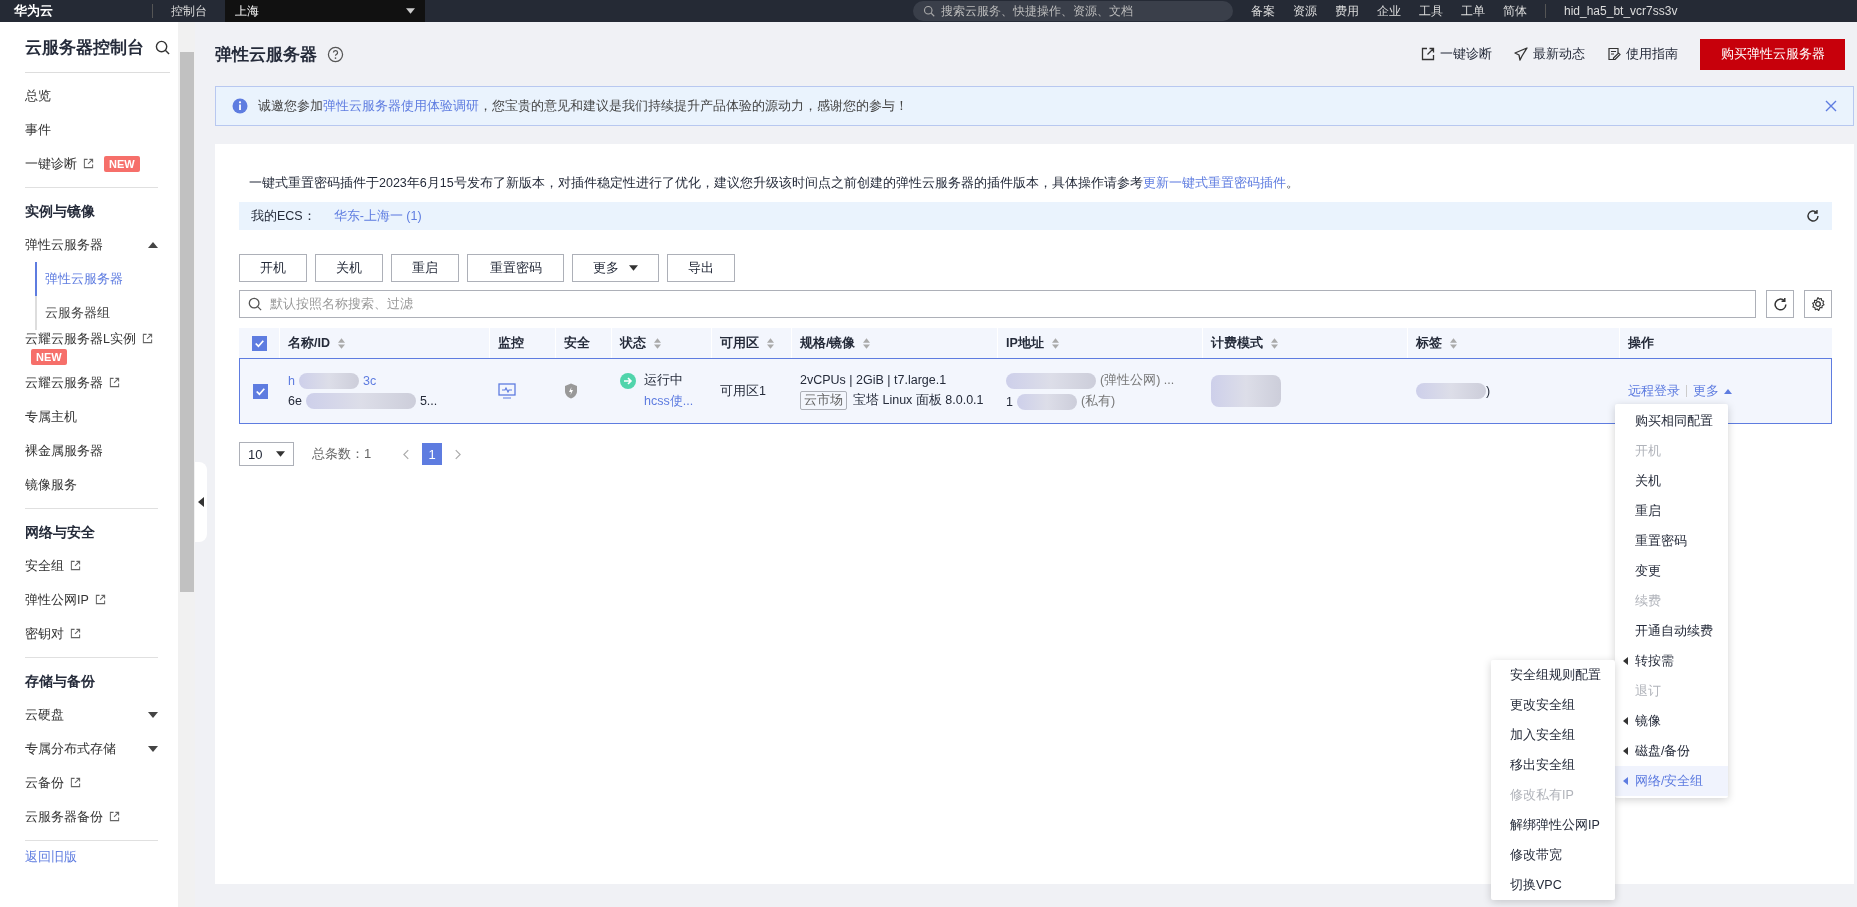 This screenshot has width=1857, height=907. I want to click on sidebar-item: 云硬盘, so click(91, 715).